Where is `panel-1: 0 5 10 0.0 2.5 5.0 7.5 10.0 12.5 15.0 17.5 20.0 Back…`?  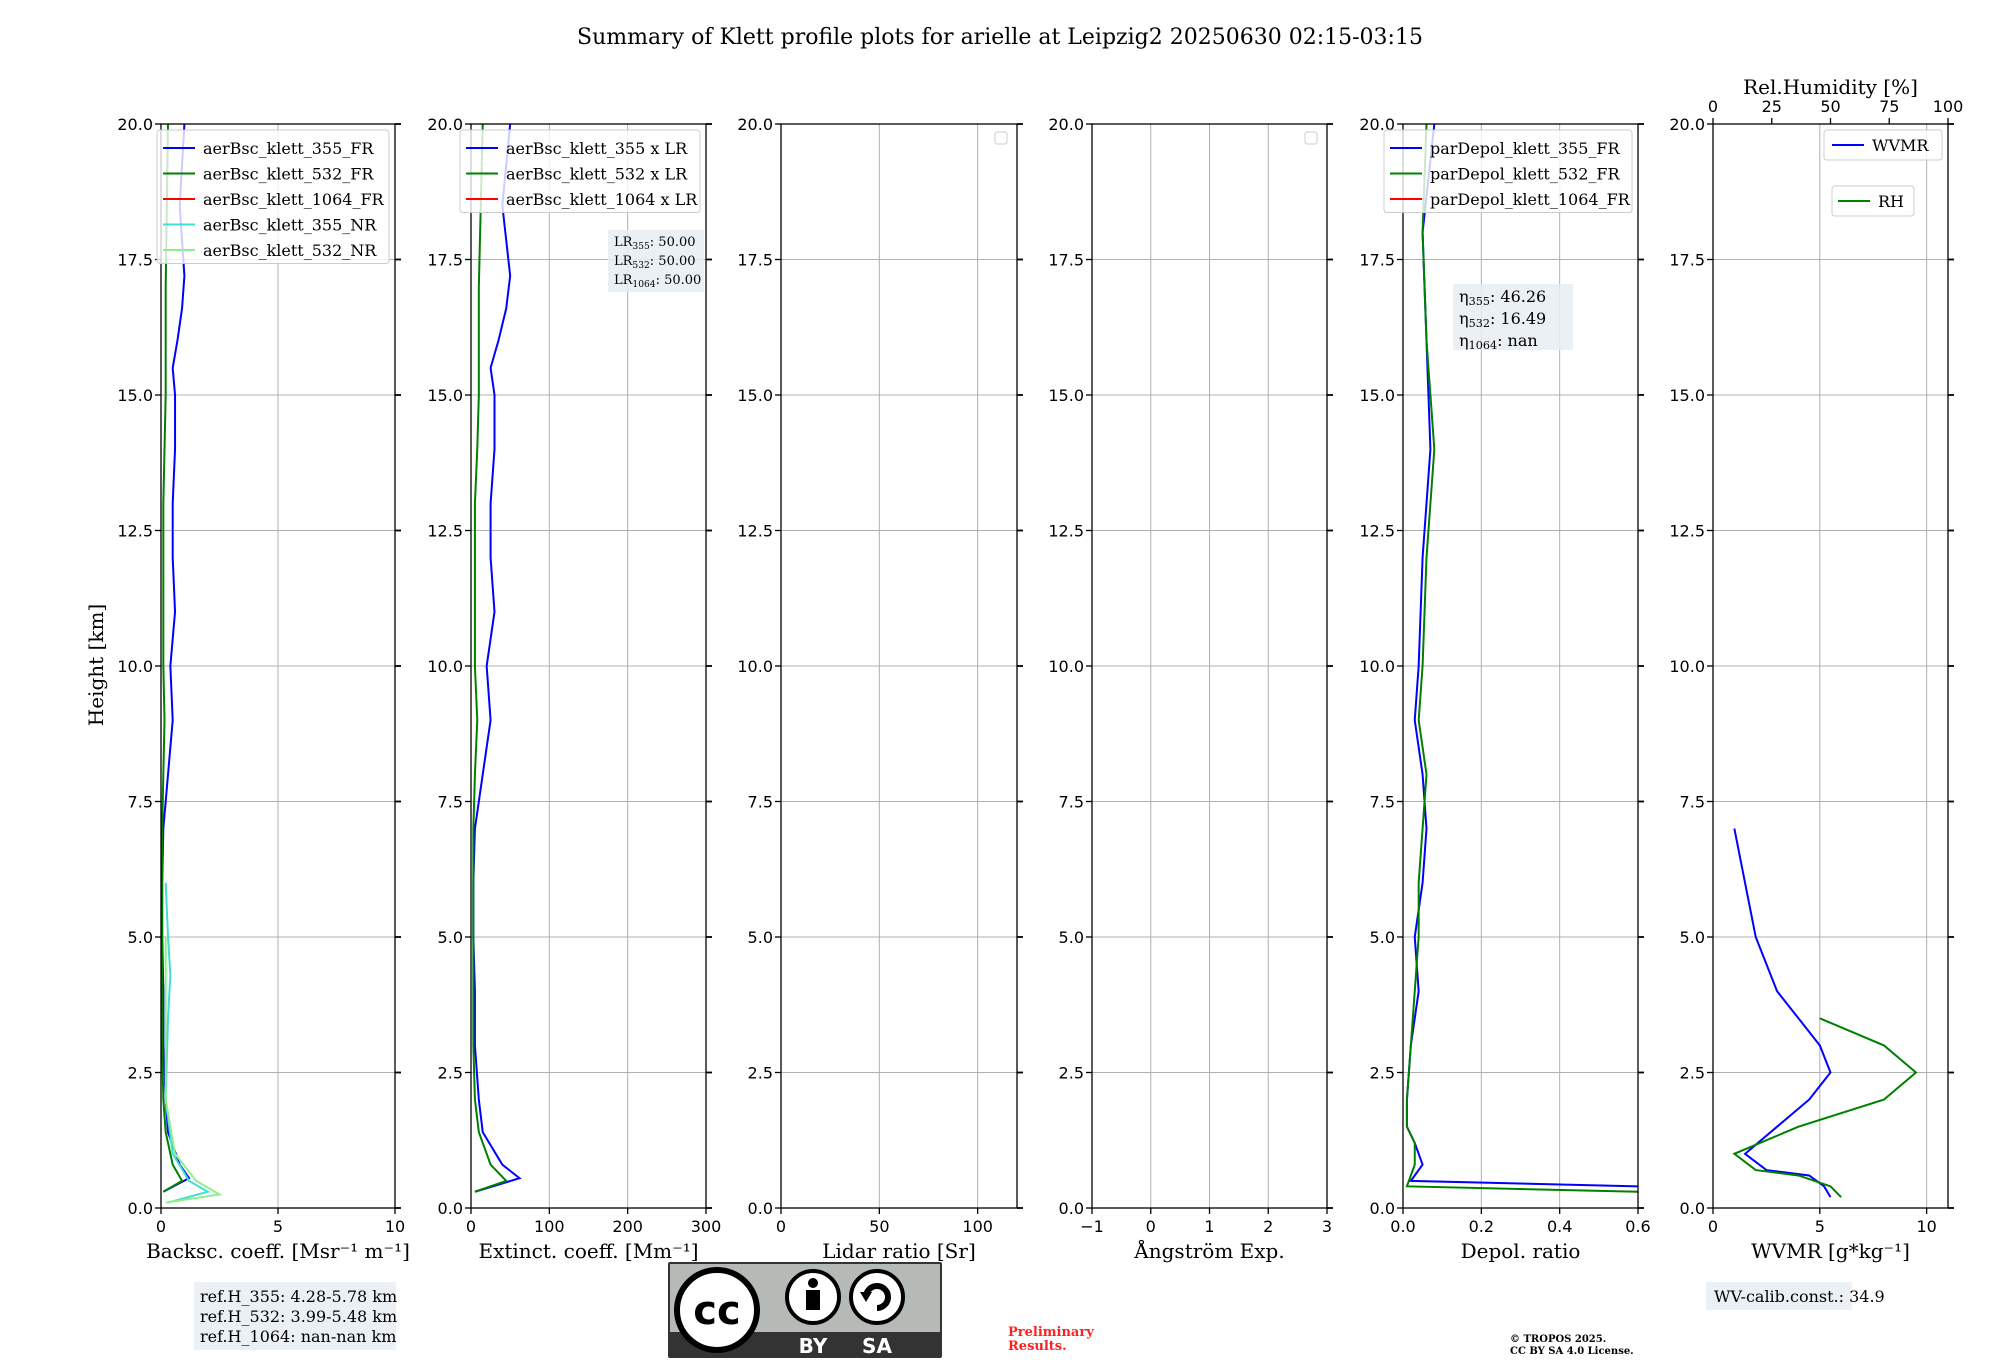 panel-1: 0 5 10 0.0 2.5 5.0 7.5 10.0 12.5 15.0 17.5 20.0 Back… is located at coordinates (263, 689).